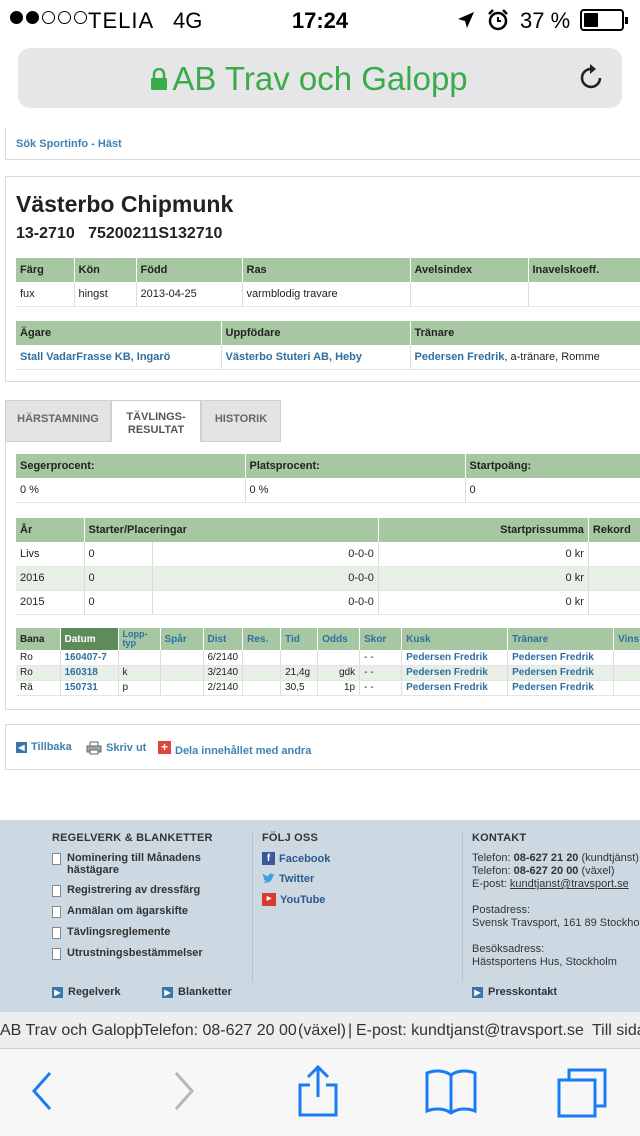  I want to click on contact-phone-2: Telefon: 08-627 20 00 (växel), so click(556, 871).